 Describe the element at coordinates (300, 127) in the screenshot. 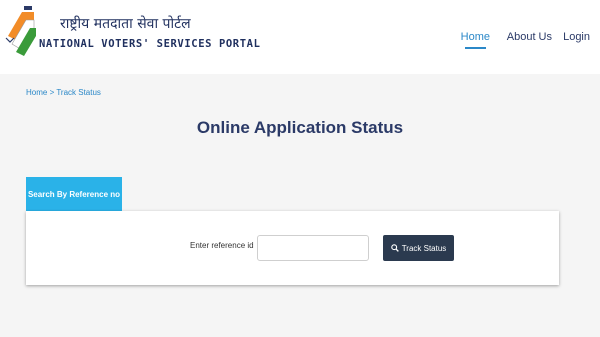

I see `page-title: Online Application Status` at that location.